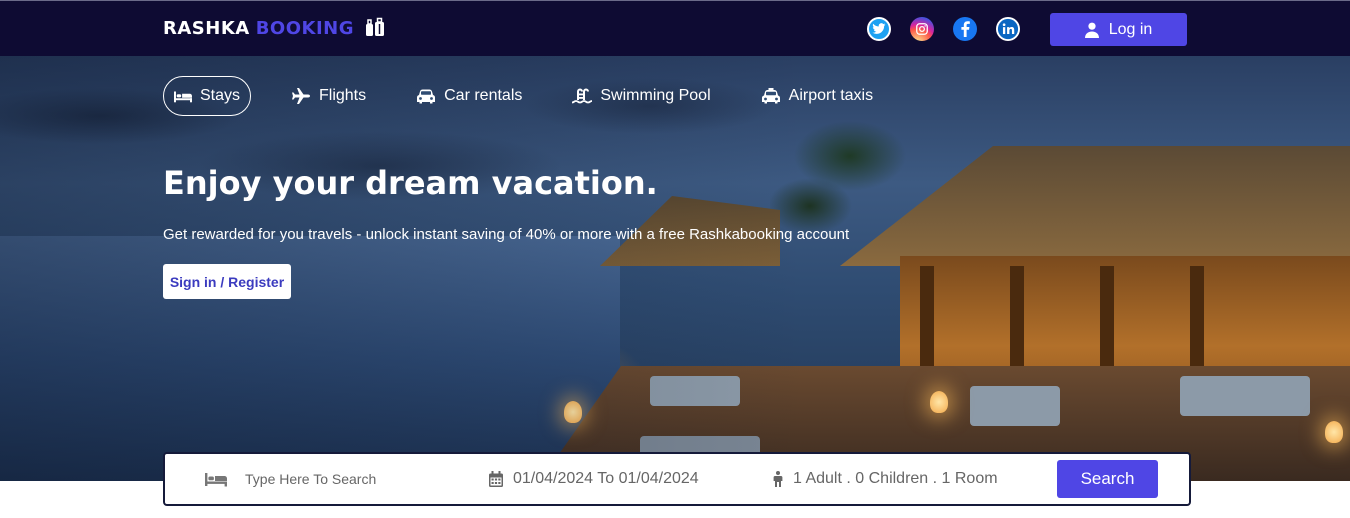 The image size is (1350, 518). Describe the element at coordinates (1008, 29) in the screenshot. I see `linkedin-icon` at that location.